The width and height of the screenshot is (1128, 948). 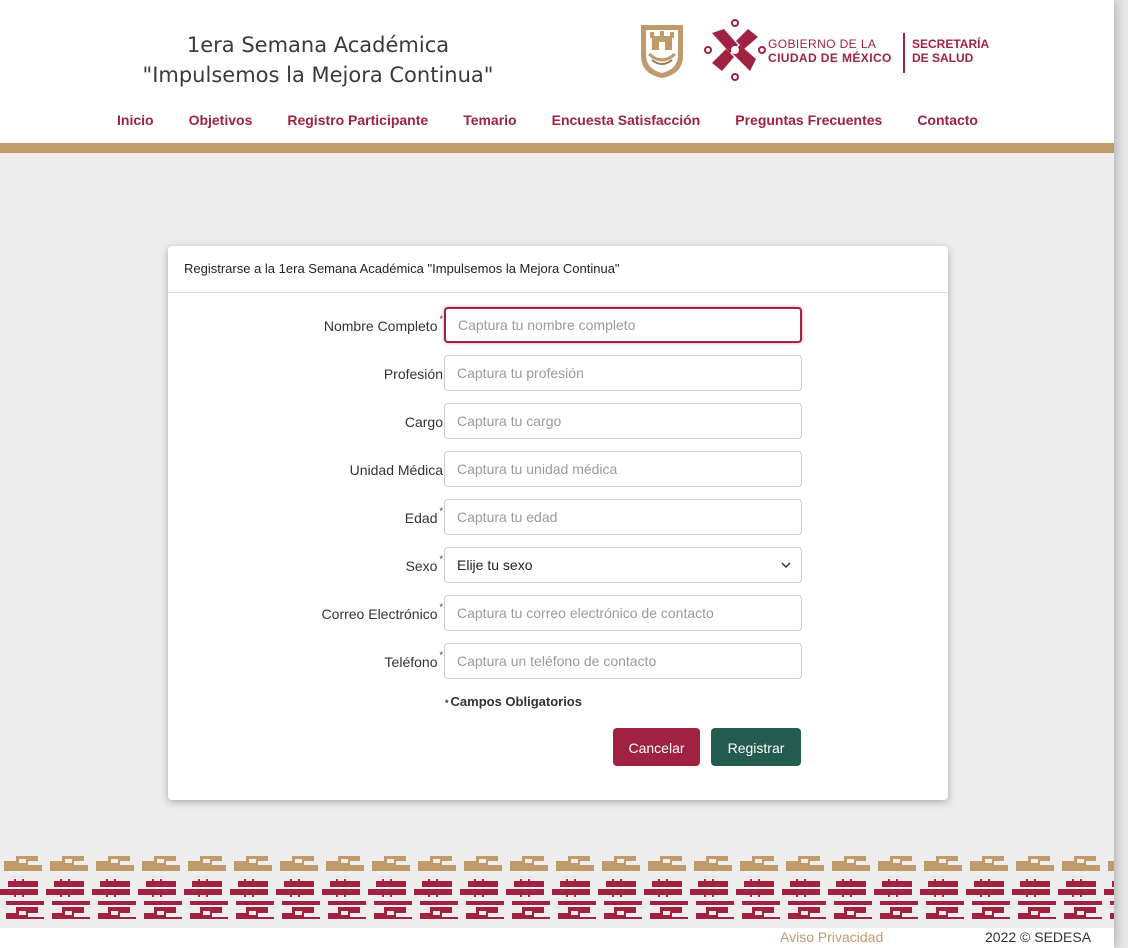 I want to click on telefono-input, so click(x=623, y=661).